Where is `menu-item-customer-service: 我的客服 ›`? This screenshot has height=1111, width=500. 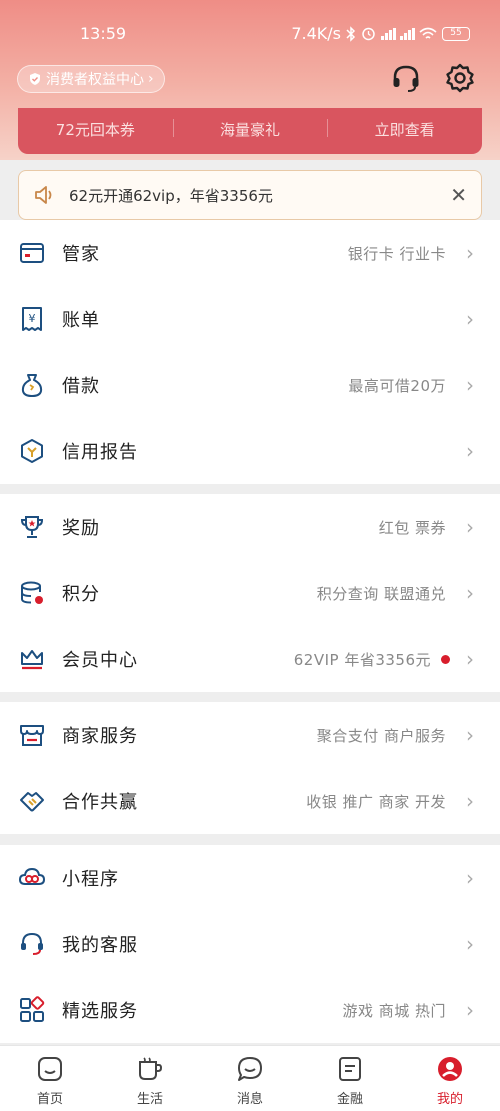
menu-item-customer-service: 我的客服 › is located at coordinates (250, 944).